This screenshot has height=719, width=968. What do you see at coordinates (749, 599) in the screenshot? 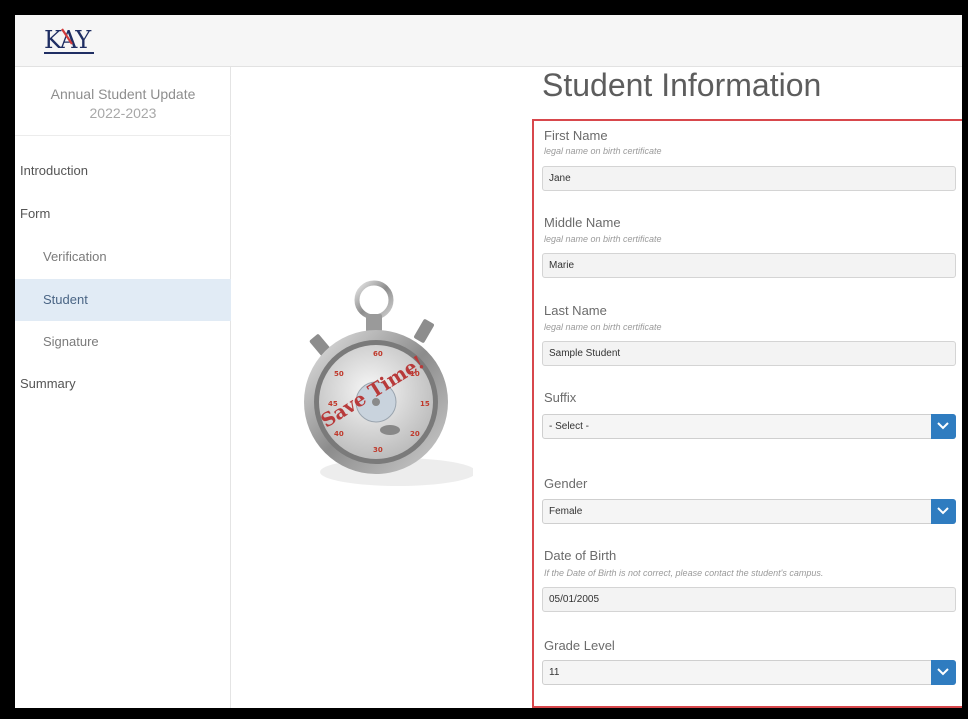
I see `dob-field: 05/01/2005` at bounding box center [749, 599].